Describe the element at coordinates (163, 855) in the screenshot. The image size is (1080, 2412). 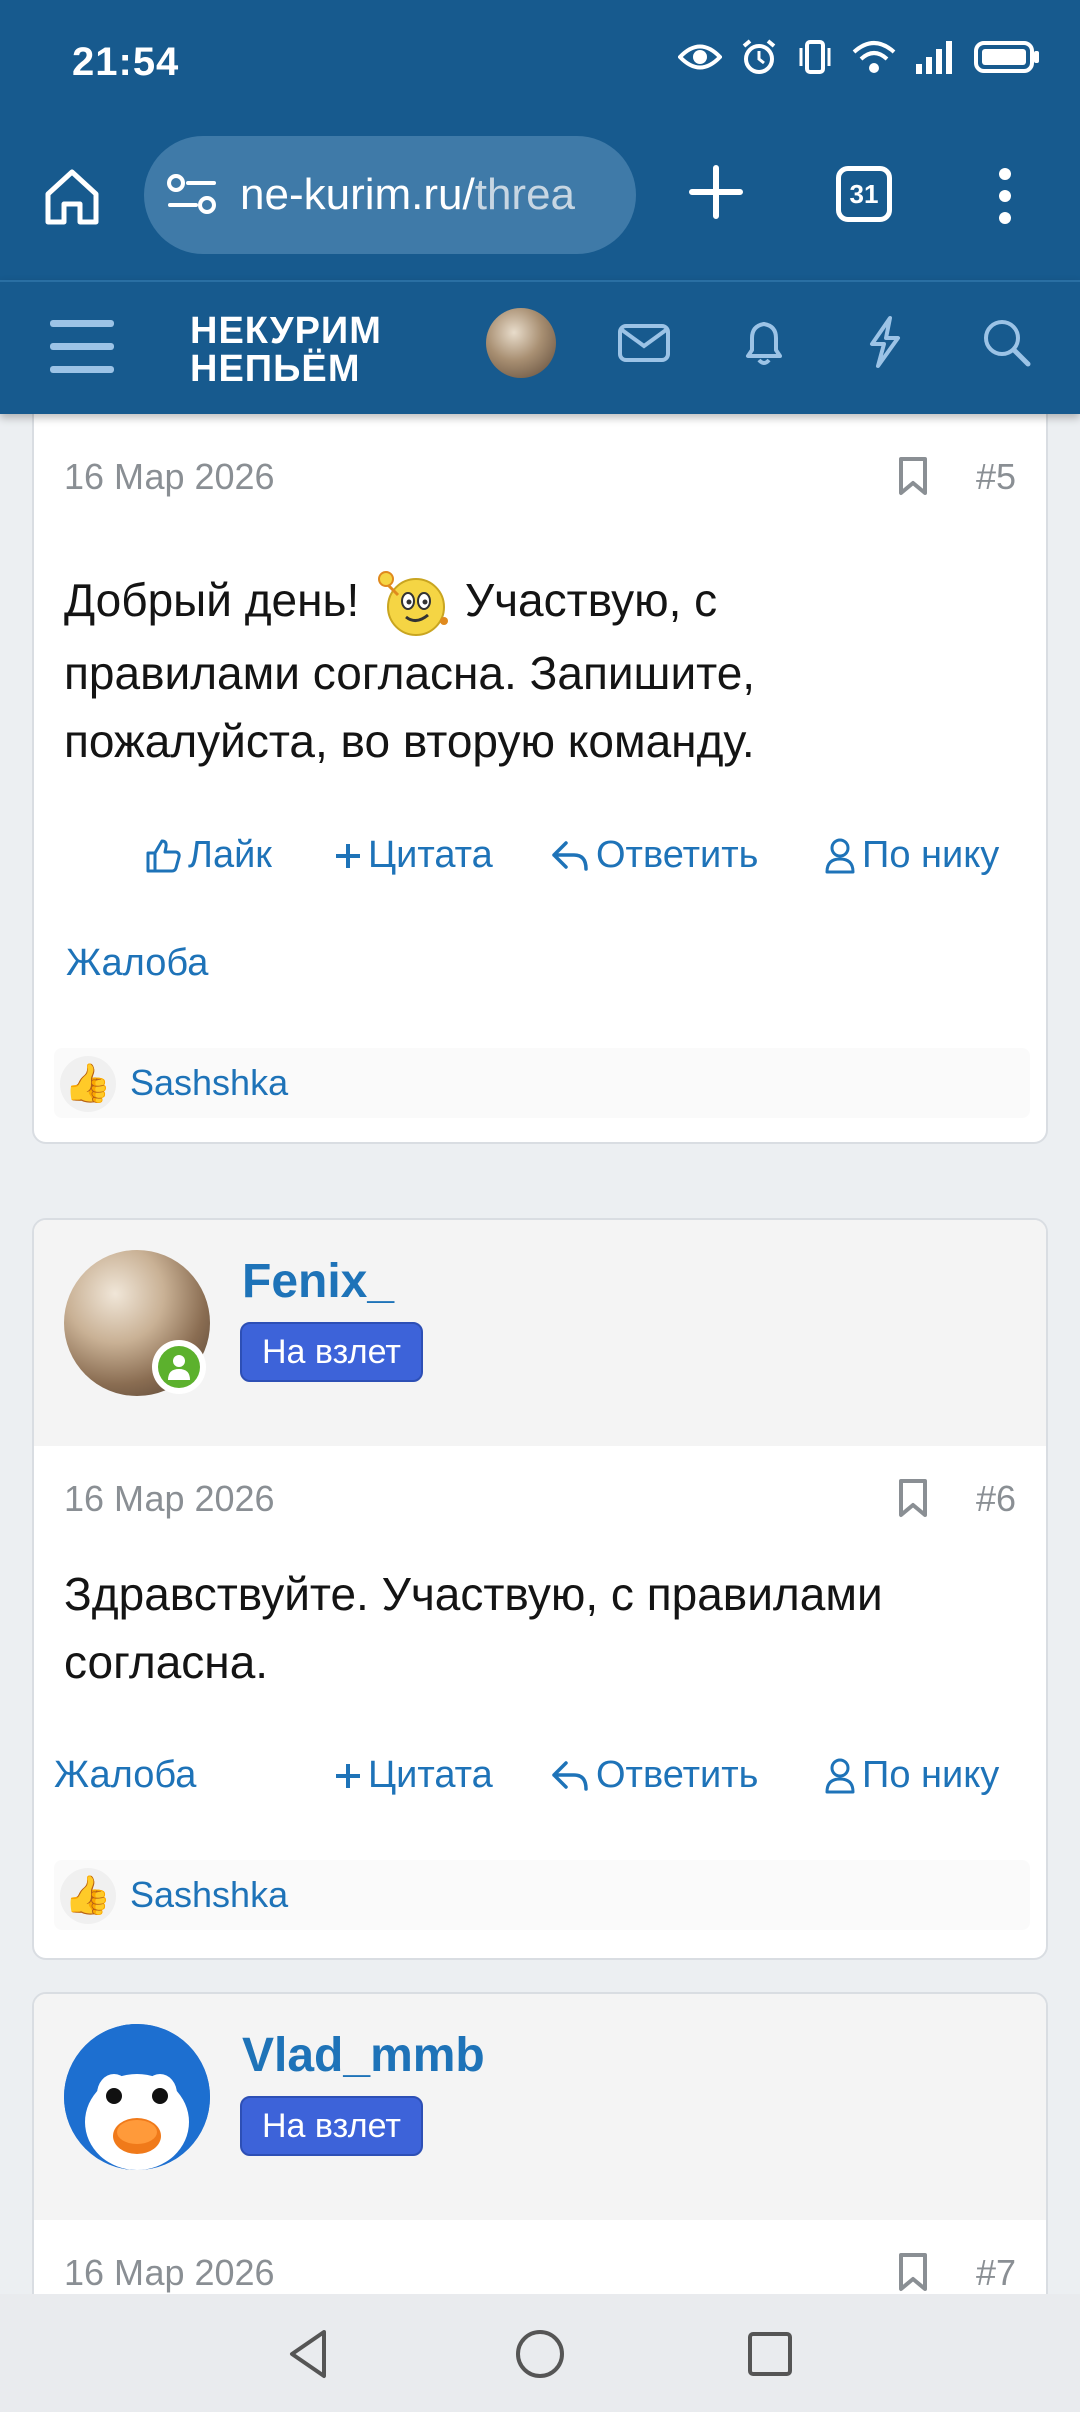
I see `thumbs-up-icon` at that location.